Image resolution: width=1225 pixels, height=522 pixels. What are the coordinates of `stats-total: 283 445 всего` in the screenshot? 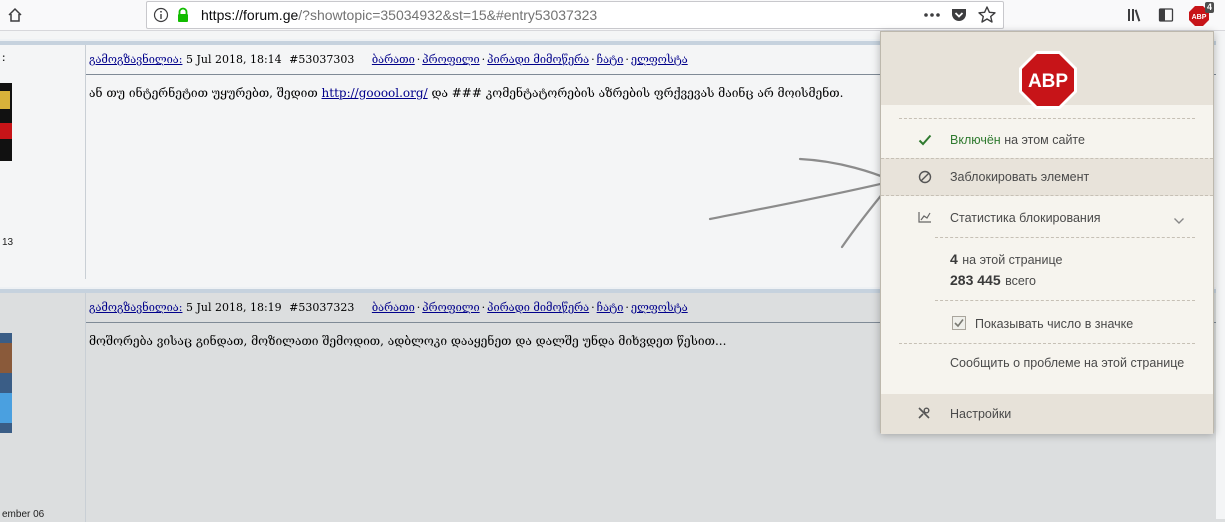 It's located at (1070, 283).